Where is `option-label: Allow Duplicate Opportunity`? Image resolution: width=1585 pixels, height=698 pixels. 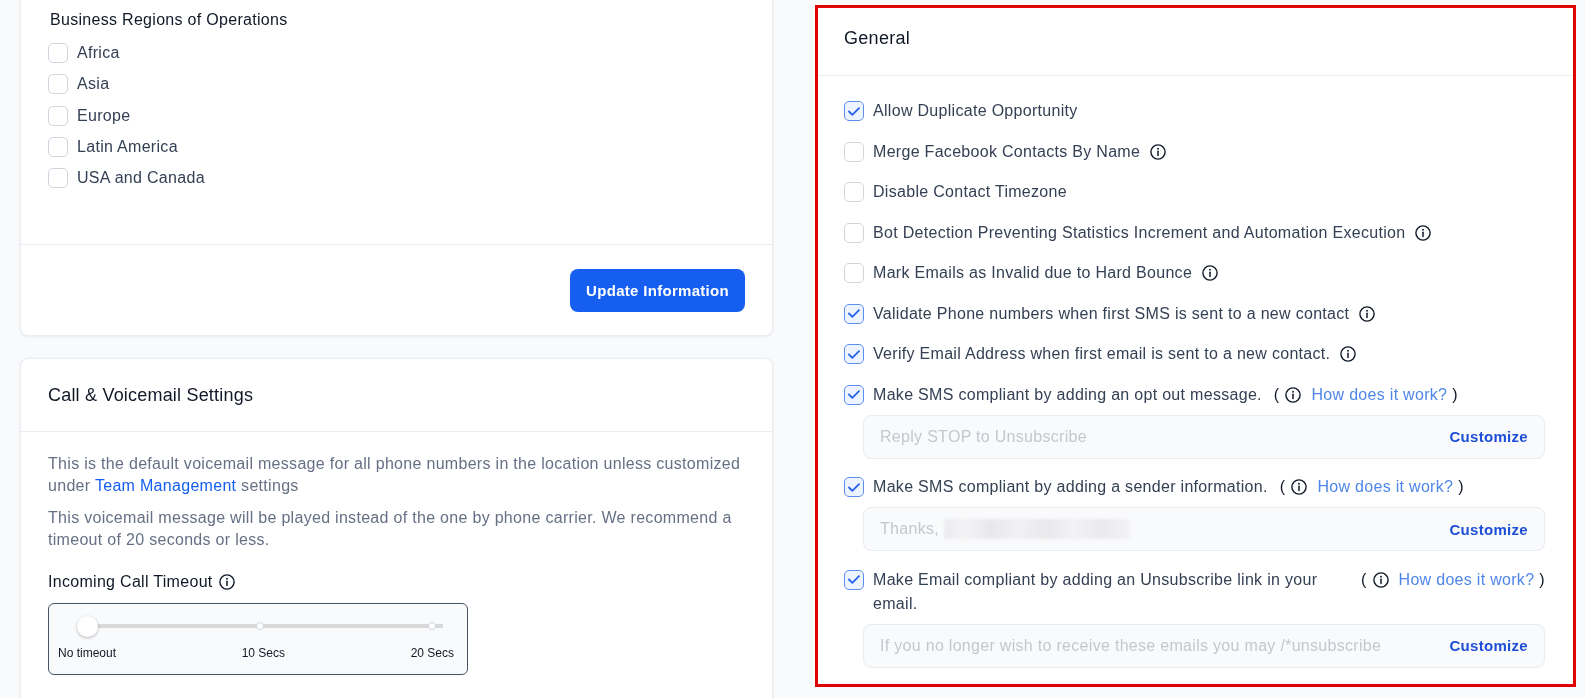 option-label: Allow Duplicate Opportunity is located at coordinates (975, 111).